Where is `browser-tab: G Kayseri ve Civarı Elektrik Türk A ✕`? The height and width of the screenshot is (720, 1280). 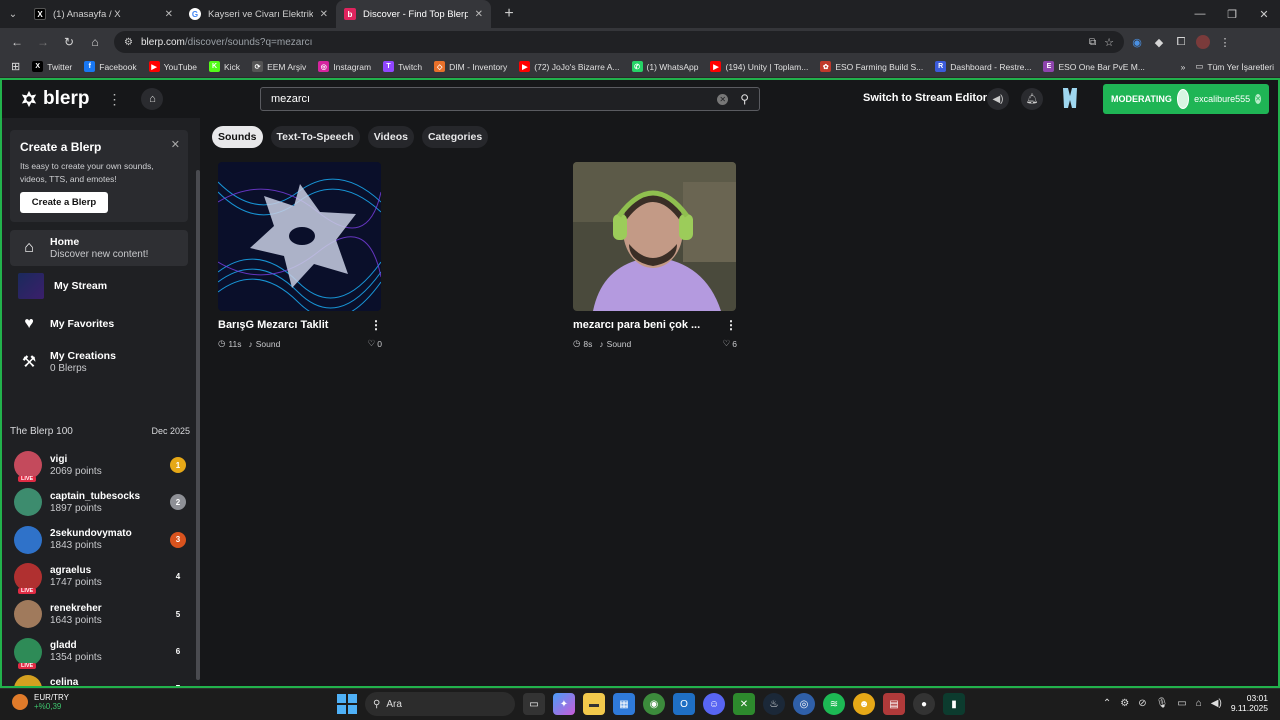 browser-tab: G Kayseri ve Civarı Elektrik Türk A ✕ is located at coordinates (258, 14).